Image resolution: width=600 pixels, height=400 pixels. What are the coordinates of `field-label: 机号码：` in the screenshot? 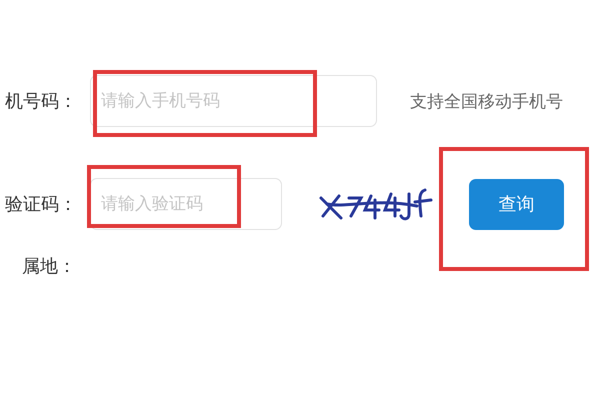 It's located at (41, 101).